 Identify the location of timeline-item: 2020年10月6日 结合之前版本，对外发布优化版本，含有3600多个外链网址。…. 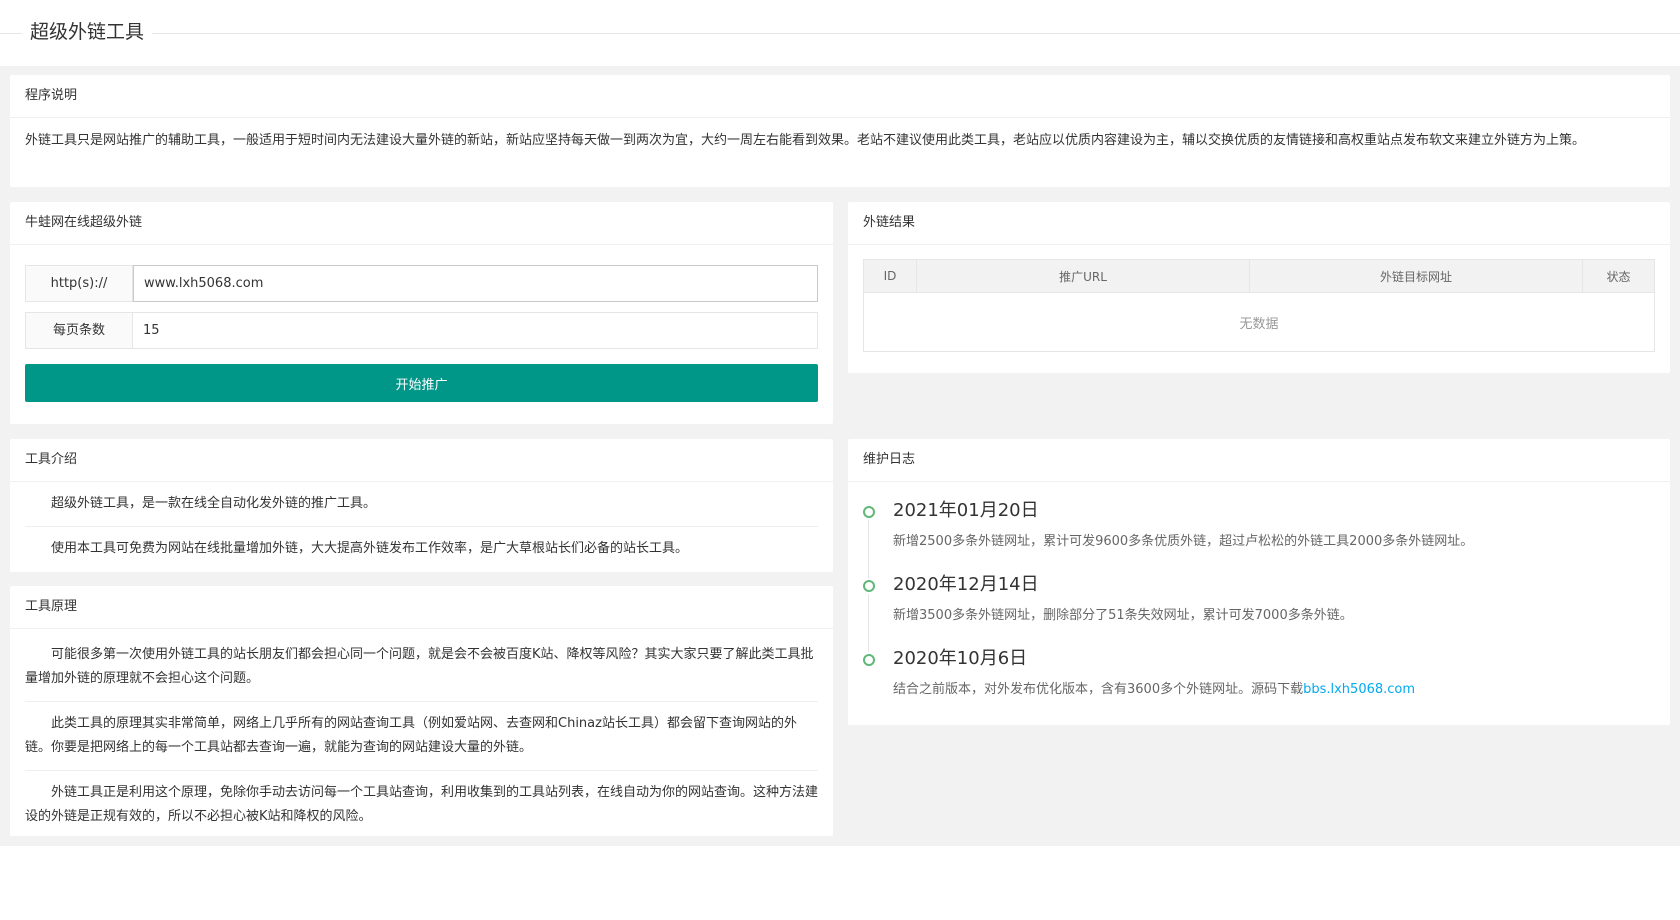
(1259, 683).